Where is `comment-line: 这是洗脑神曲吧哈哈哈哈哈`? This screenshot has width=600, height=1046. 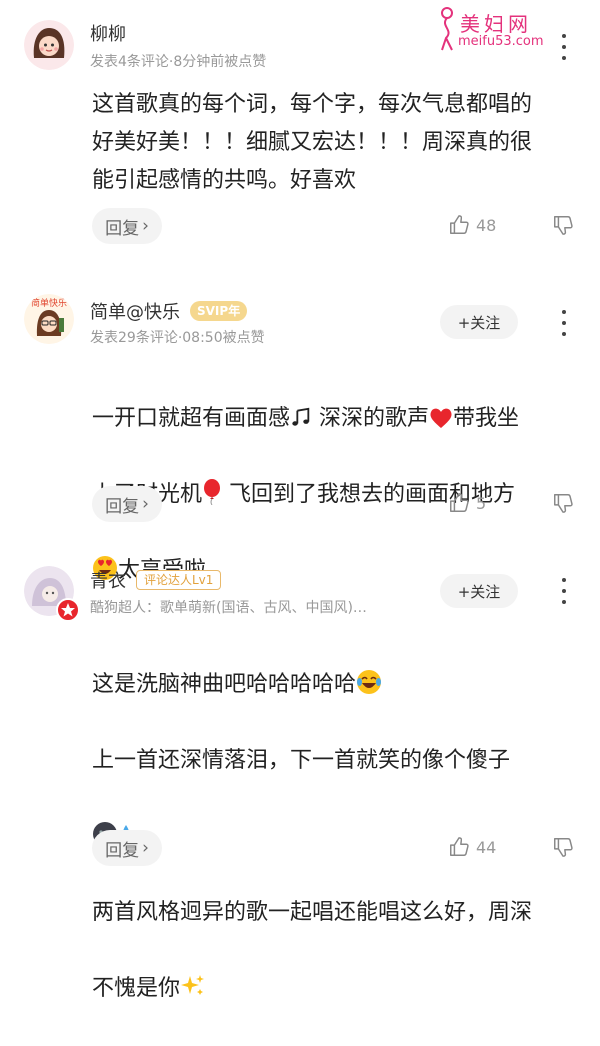 comment-line: 这是洗脑神曲吧哈哈哈哈哈 is located at coordinates (224, 684).